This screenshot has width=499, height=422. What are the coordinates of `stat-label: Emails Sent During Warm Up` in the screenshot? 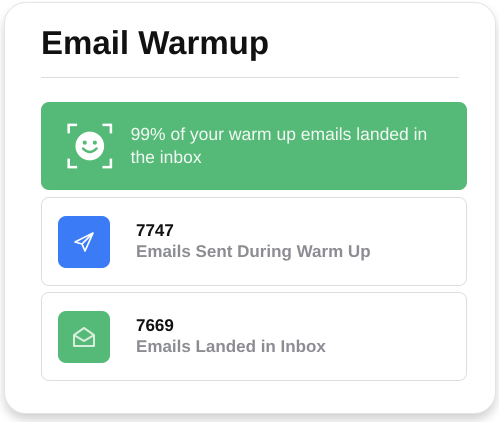 It's located at (253, 252).